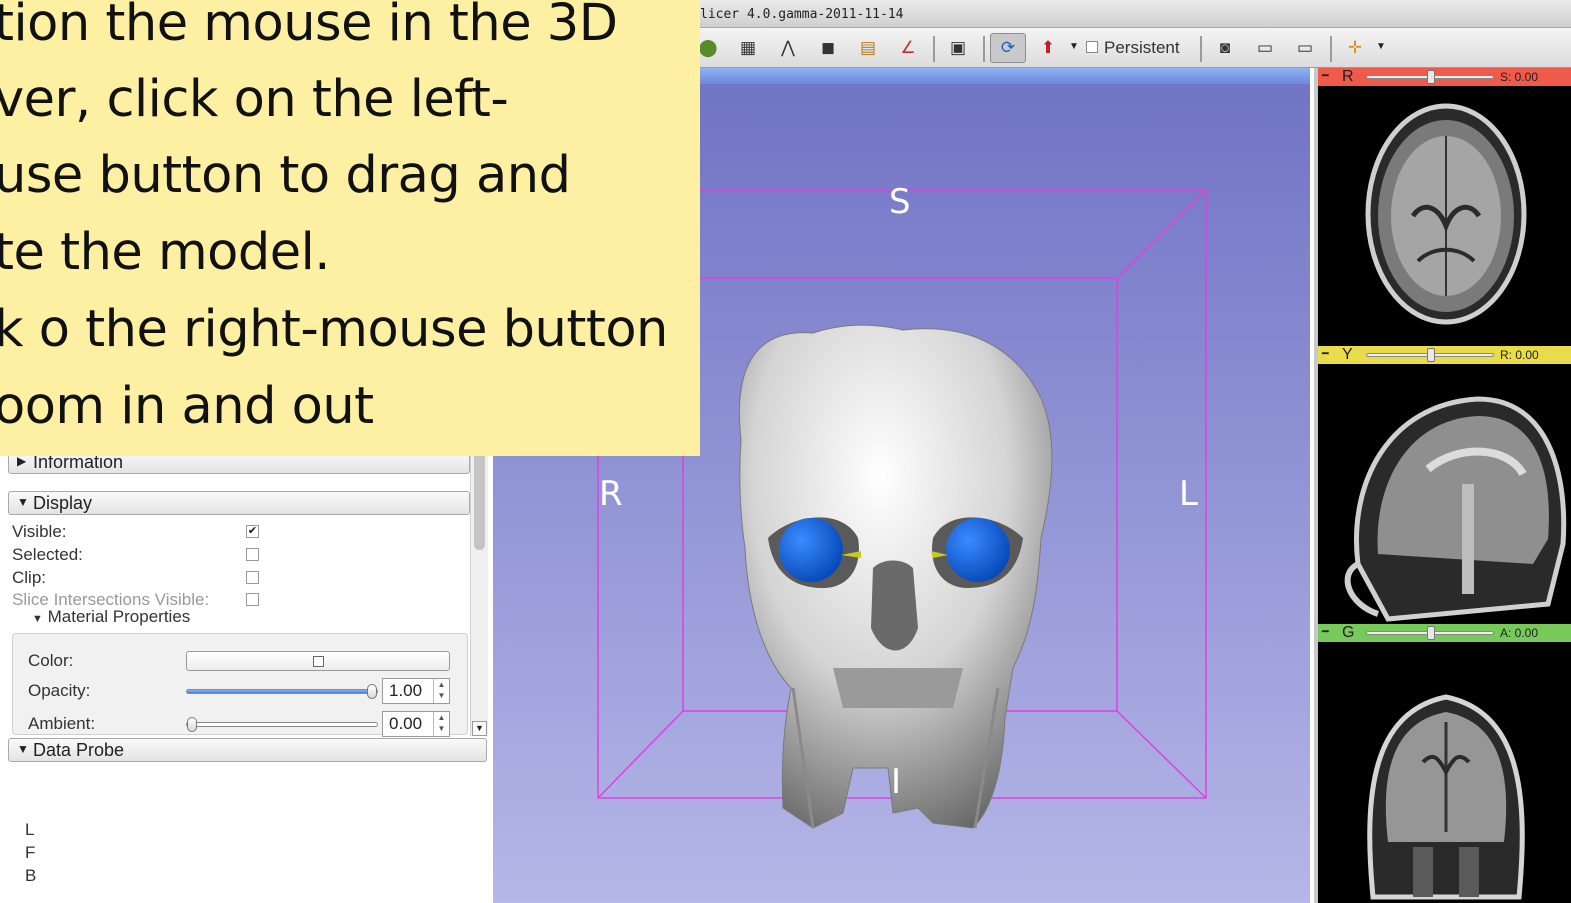 The height and width of the screenshot is (903, 1571). I want to click on orientation-label-bottom: I, so click(896, 782).